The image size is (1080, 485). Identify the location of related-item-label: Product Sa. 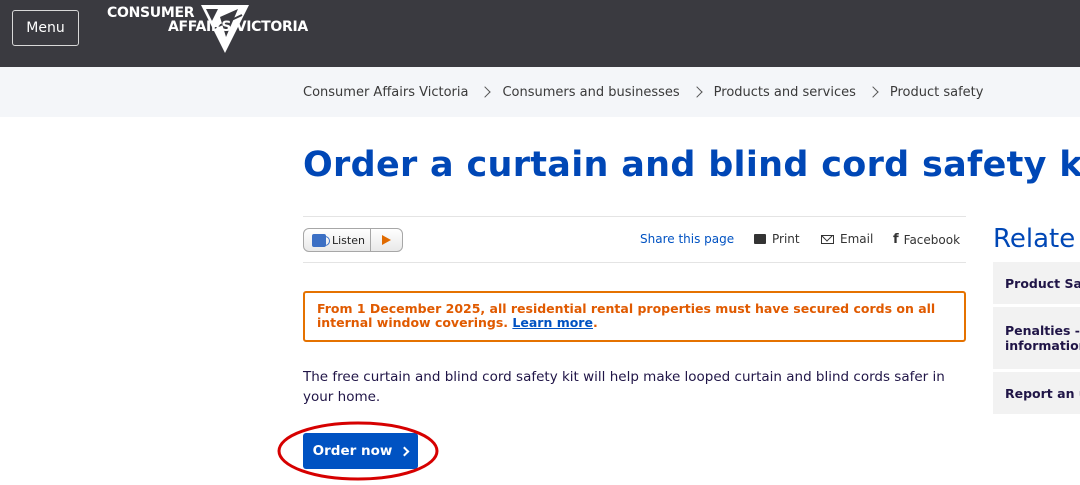
(1042, 283).